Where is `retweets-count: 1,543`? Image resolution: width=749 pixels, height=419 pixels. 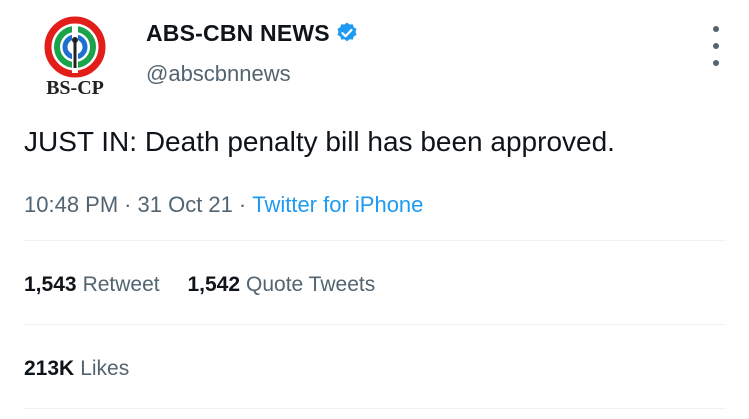 retweets-count: 1,543 is located at coordinates (50, 284).